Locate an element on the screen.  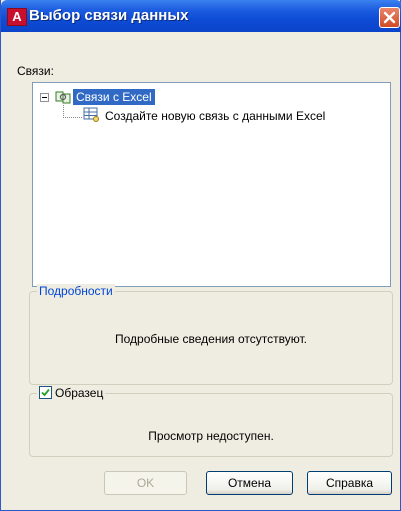
close-icon is located at coordinates (389, 17).